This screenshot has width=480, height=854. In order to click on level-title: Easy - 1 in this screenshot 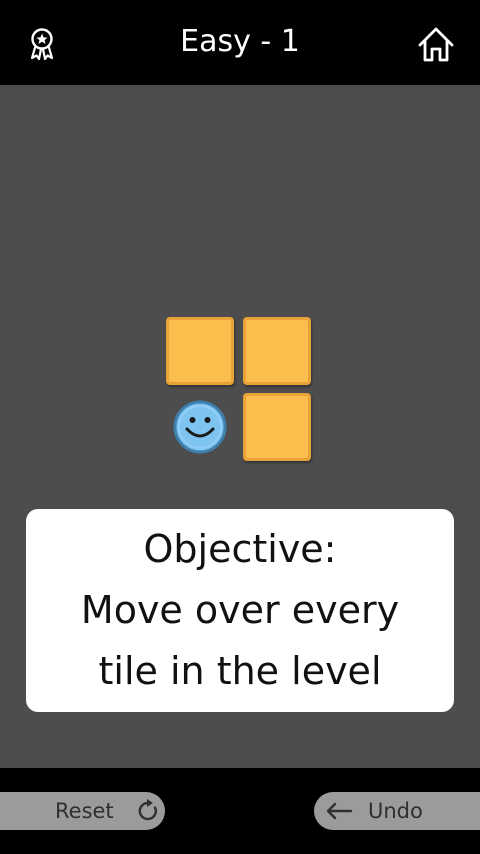, I will do `click(240, 41)`.